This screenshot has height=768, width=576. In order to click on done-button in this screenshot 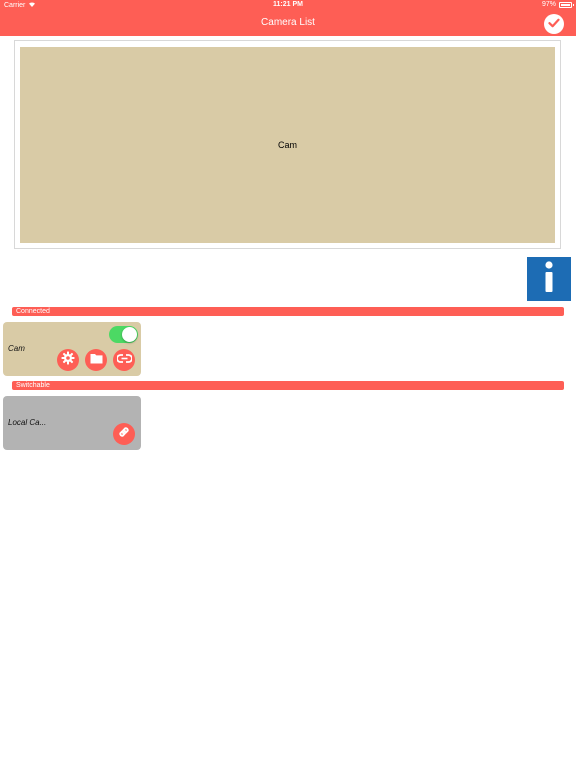, I will do `click(554, 24)`.